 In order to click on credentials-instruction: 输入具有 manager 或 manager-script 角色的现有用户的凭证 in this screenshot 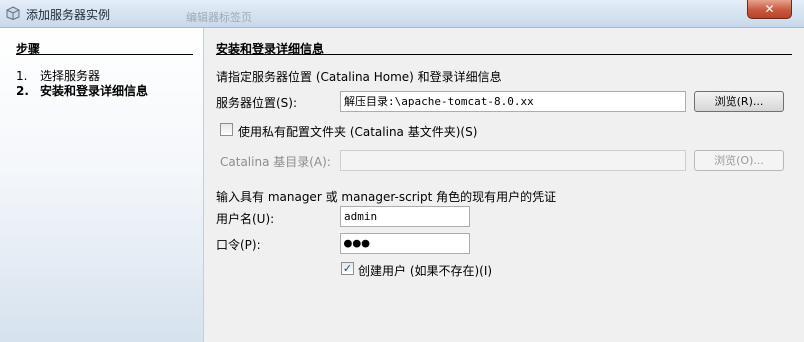, I will do `click(386, 197)`.